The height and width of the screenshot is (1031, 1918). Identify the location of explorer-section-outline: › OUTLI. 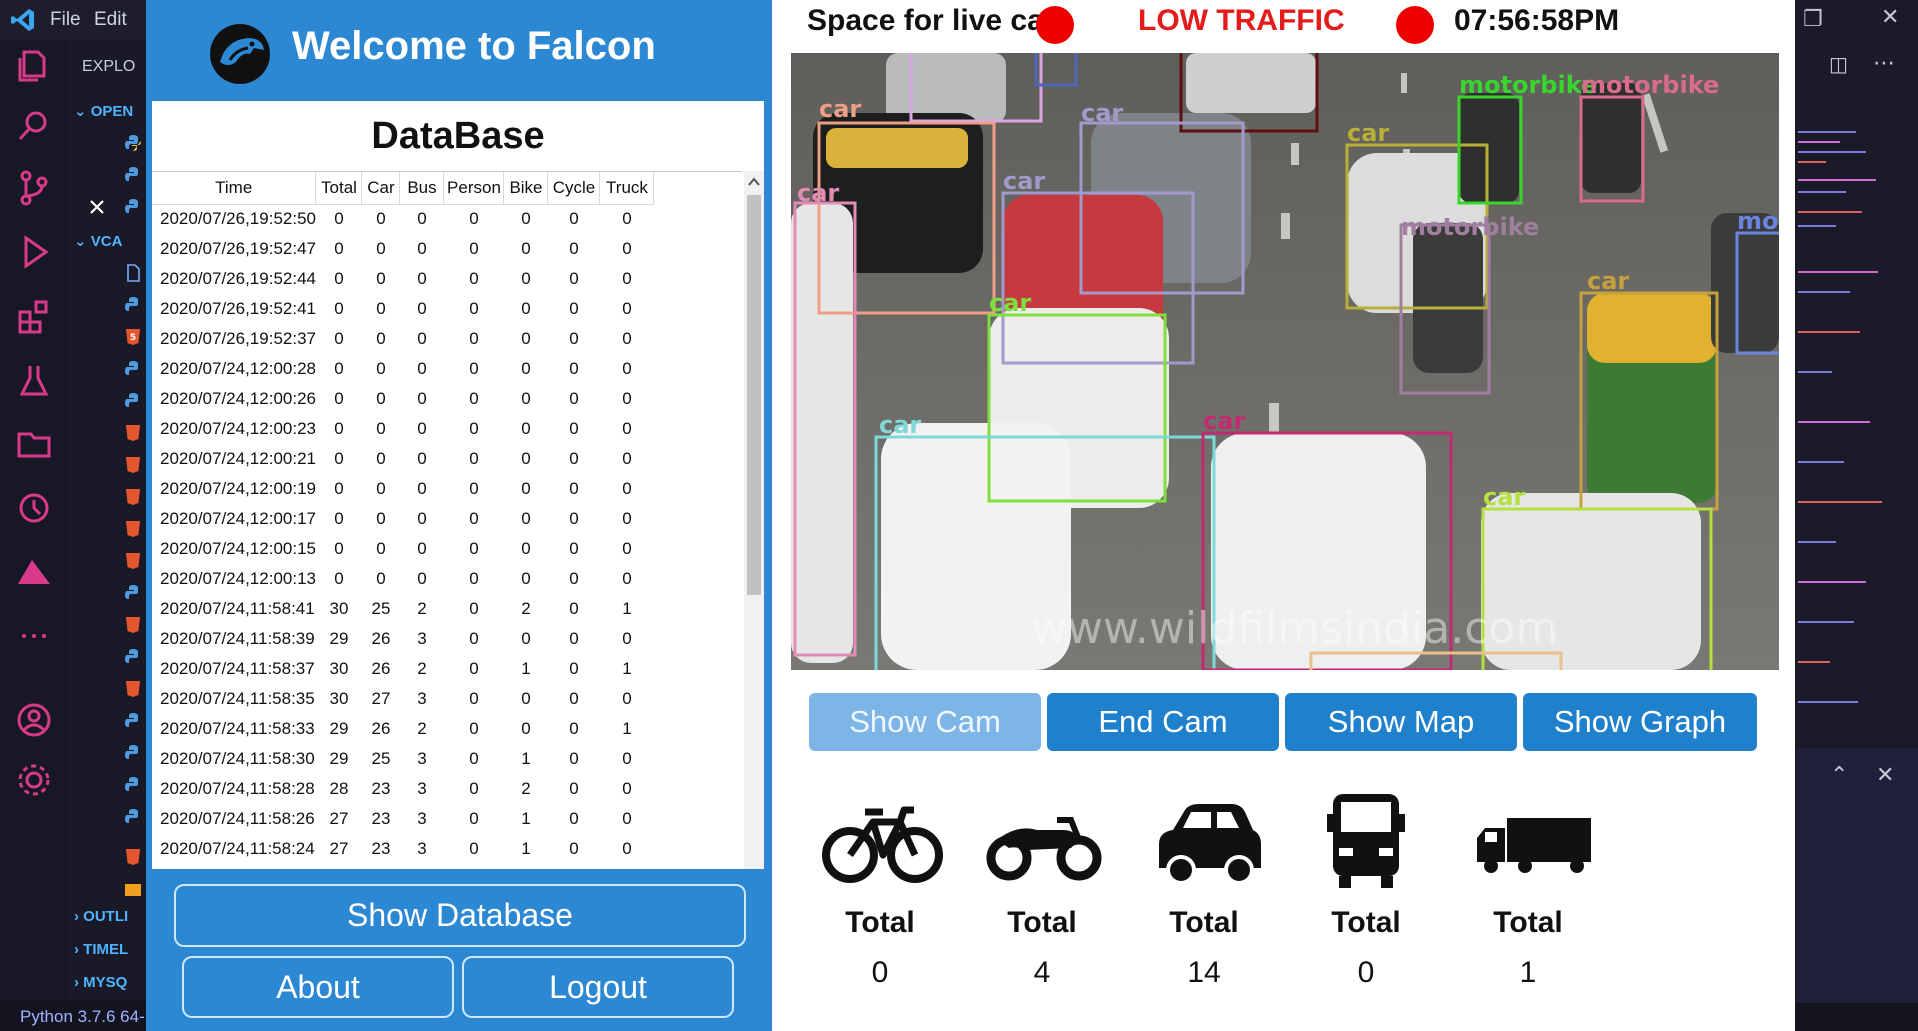
(110, 916).